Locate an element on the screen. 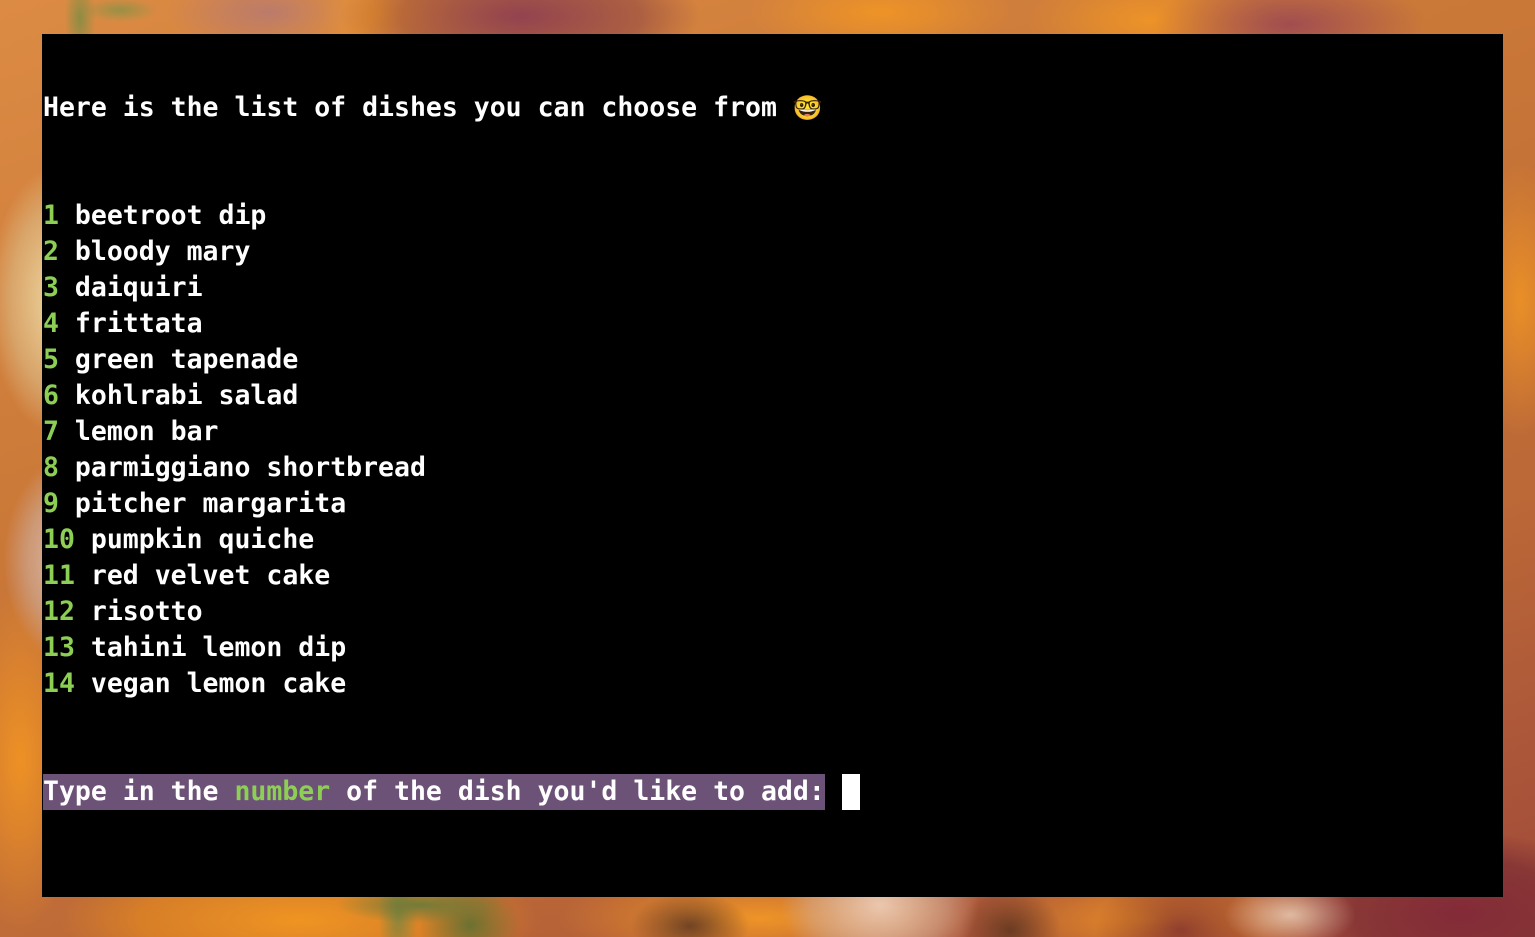  dish-number: 1 is located at coordinates (59, 215).